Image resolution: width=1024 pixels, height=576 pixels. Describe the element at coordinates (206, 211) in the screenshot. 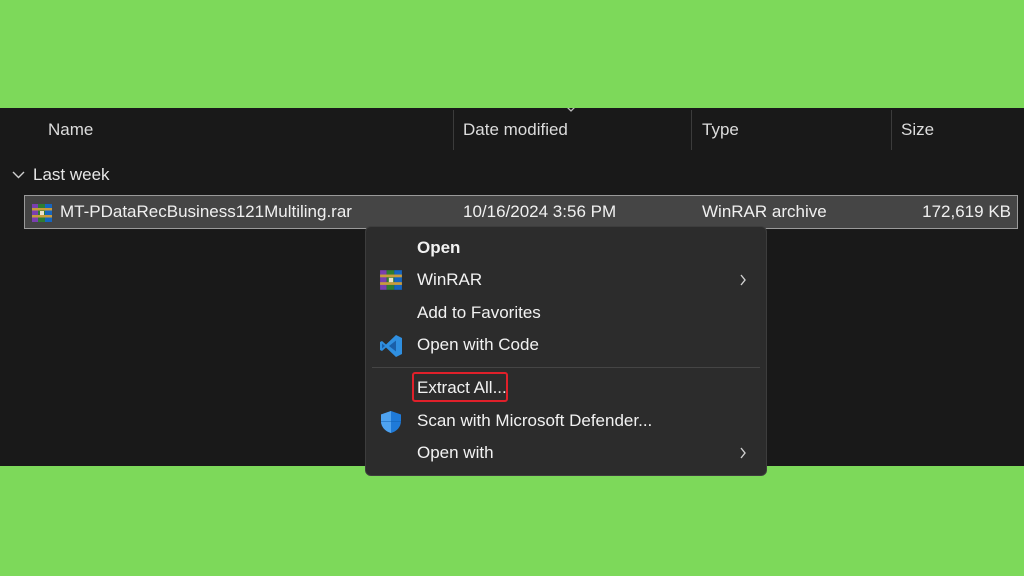

I see `file-name: MT-PDataRecBusiness121Multiling.rar` at that location.